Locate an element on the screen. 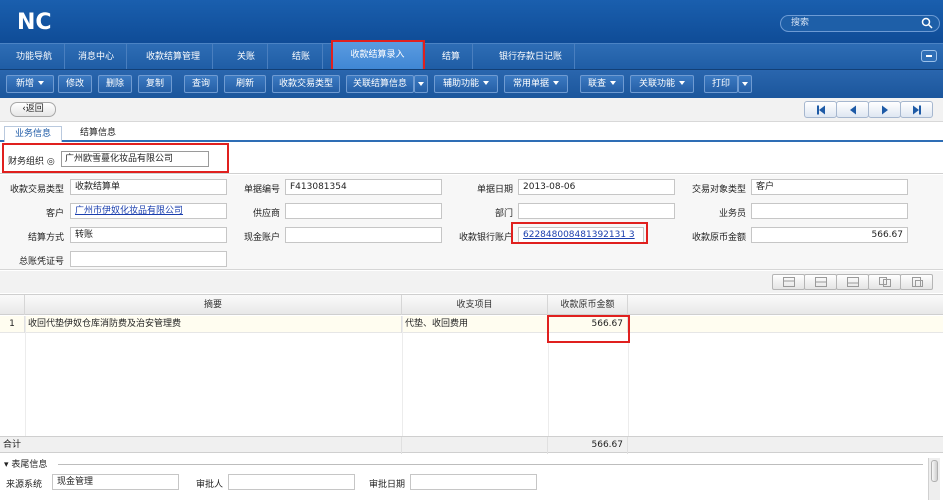 This screenshot has width=943, height=500. approver-field is located at coordinates (291, 482).